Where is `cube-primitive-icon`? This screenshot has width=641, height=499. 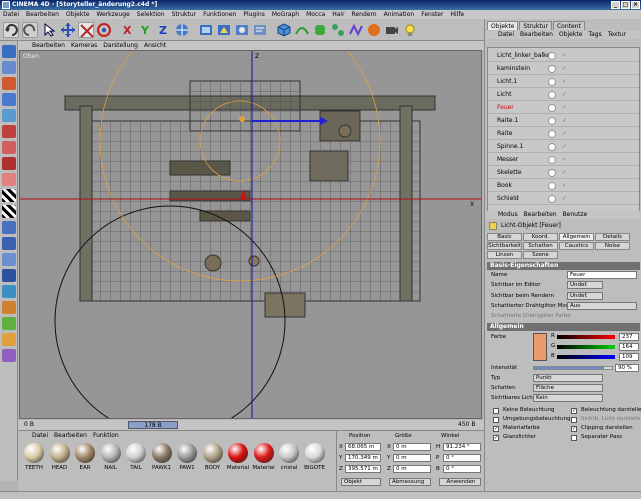
cube-primitive-icon is located at coordinates (284, 30).